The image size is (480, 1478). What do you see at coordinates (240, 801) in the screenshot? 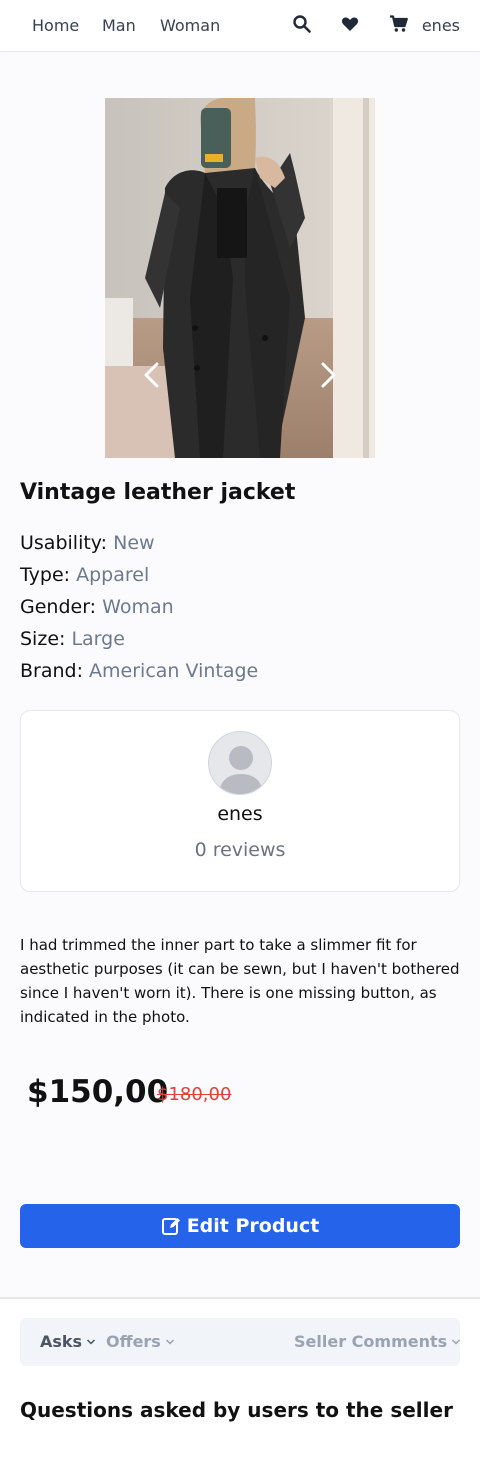
I see `seller-card: enes 0 reviews` at bounding box center [240, 801].